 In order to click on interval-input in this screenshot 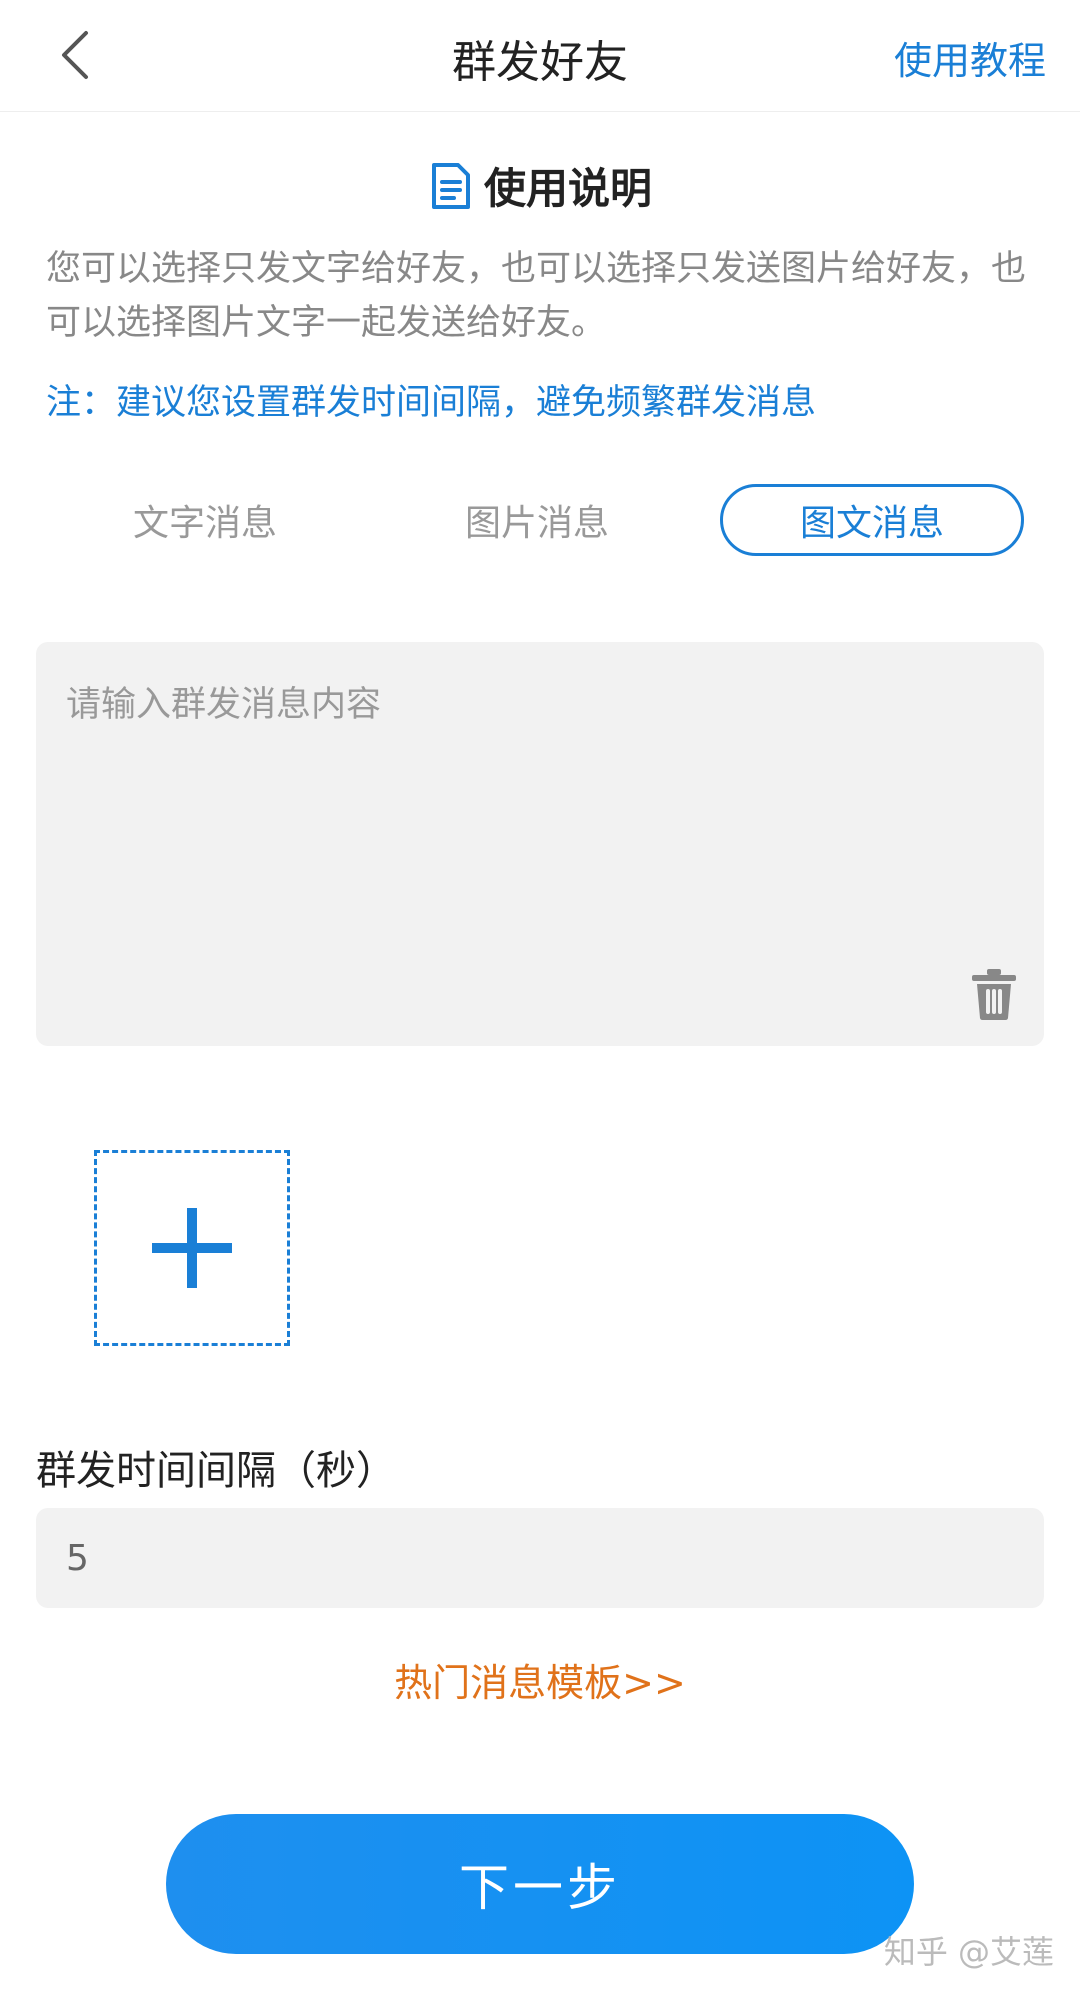, I will do `click(540, 1558)`.